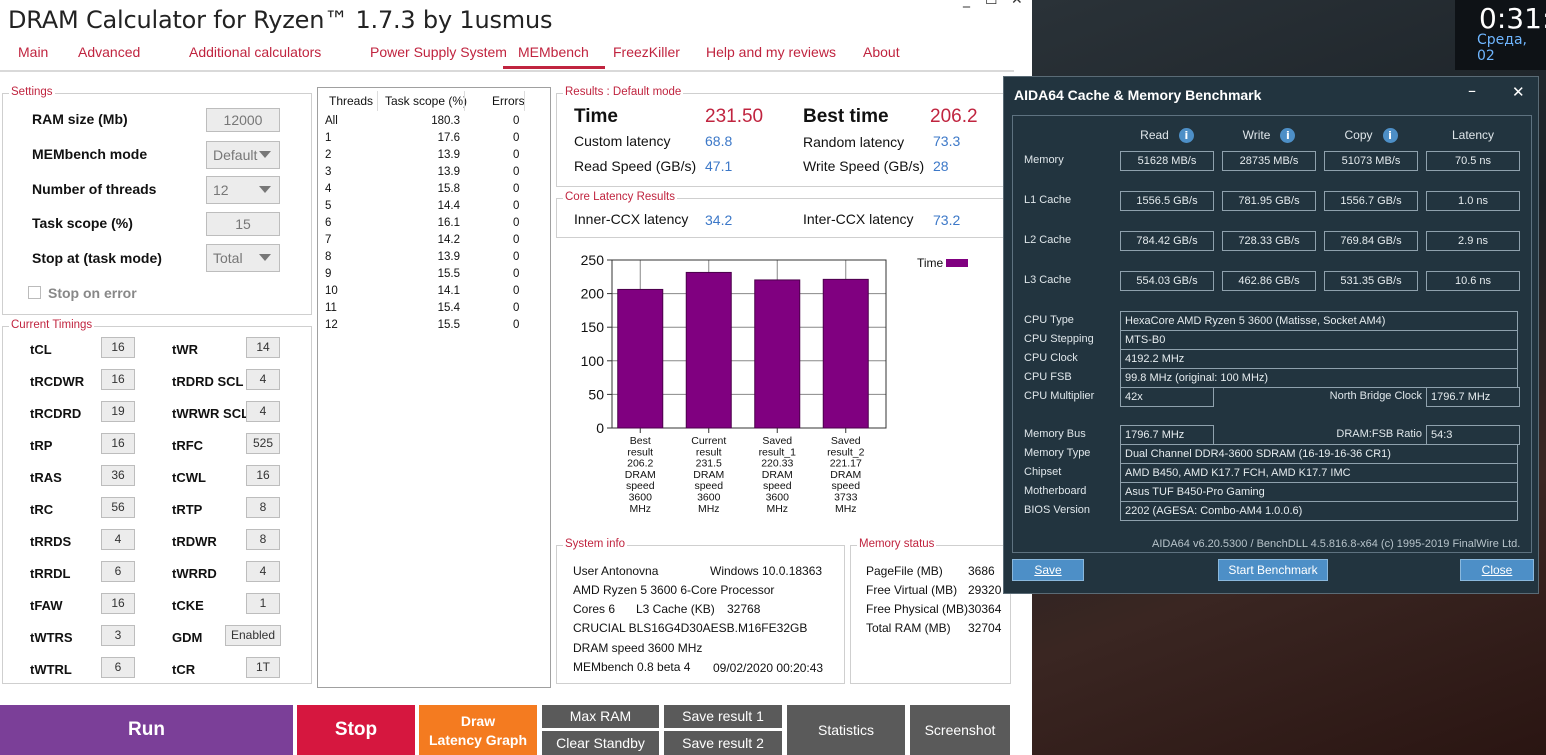 The width and height of the screenshot is (1546, 755). Describe the element at coordinates (118, 475) in the screenshot. I see `timing-value: 36` at that location.